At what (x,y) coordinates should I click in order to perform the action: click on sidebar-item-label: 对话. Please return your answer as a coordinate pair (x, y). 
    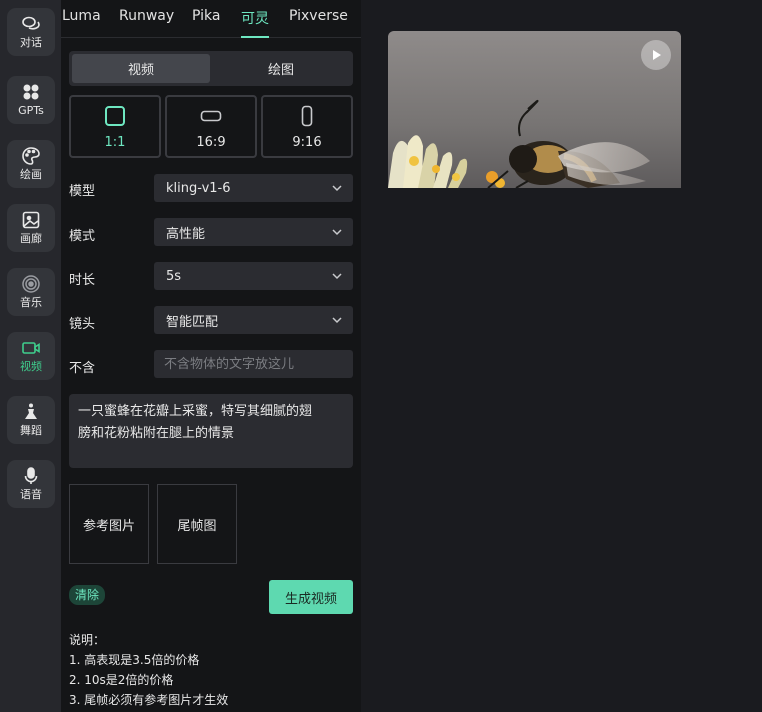
    Looking at the image, I should click on (31, 42).